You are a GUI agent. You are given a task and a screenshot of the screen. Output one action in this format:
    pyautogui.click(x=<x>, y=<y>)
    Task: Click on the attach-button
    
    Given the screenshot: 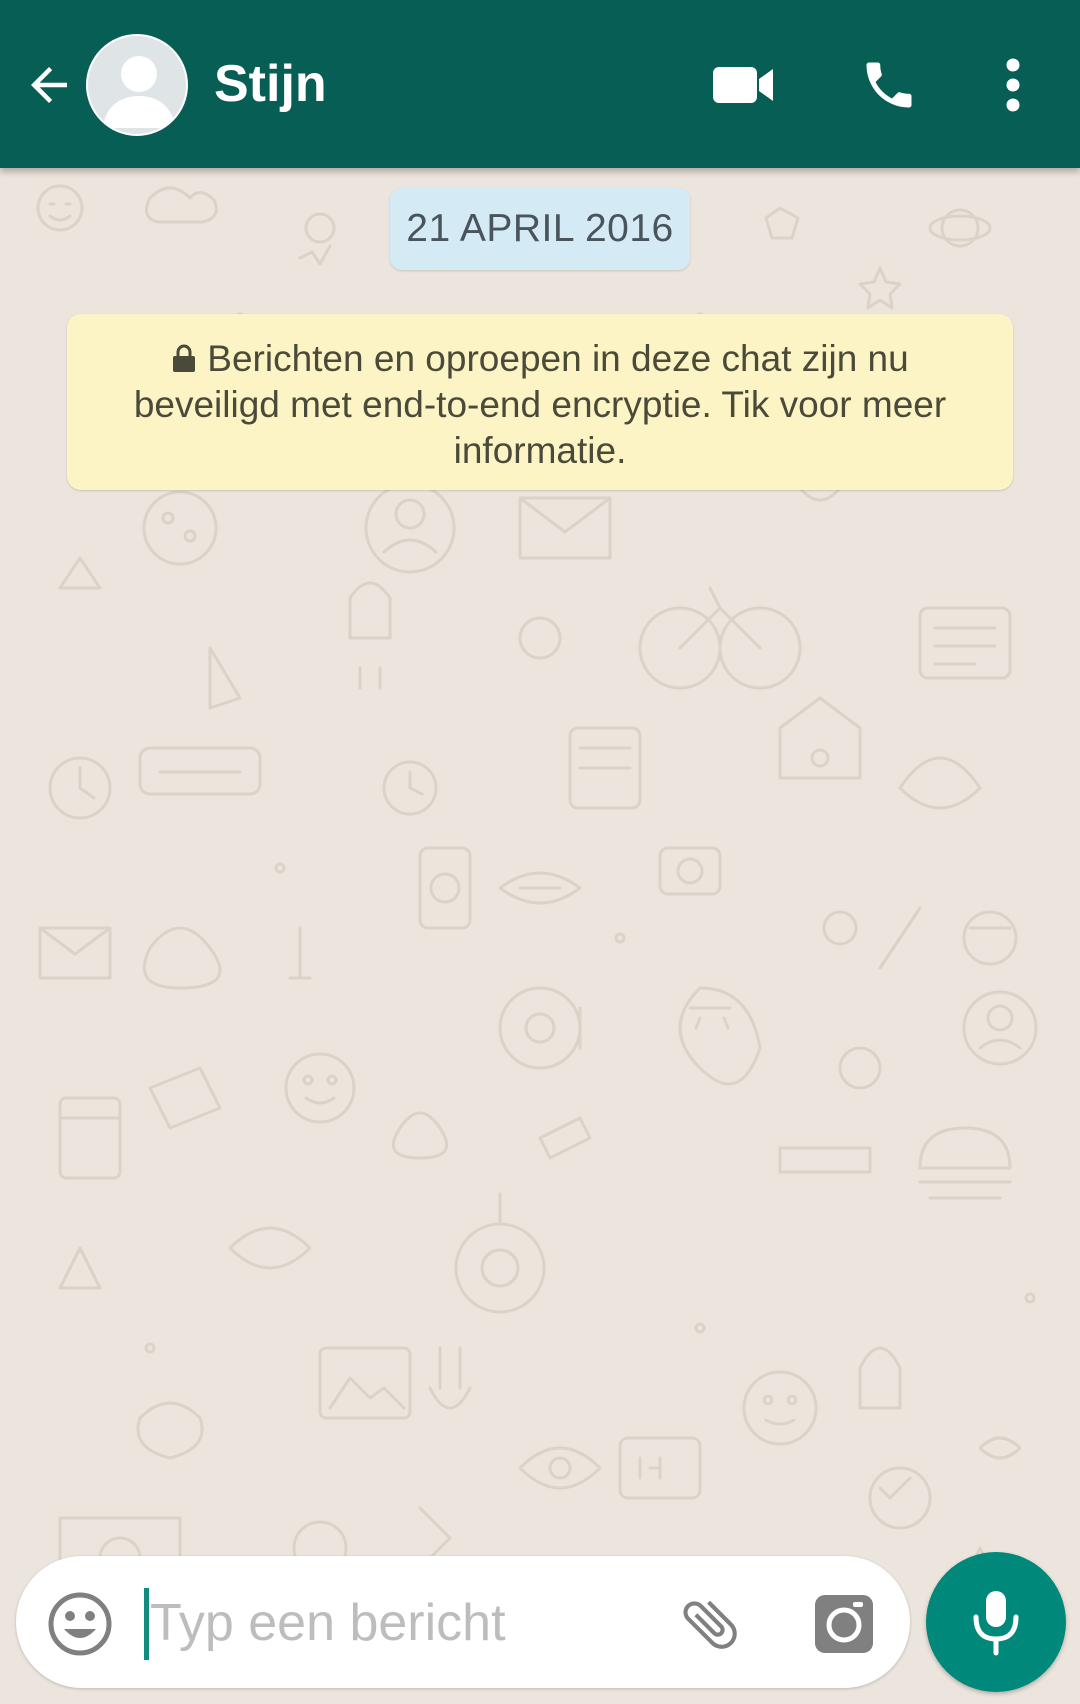 What is the action you would take?
    pyautogui.click(x=710, y=1624)
    